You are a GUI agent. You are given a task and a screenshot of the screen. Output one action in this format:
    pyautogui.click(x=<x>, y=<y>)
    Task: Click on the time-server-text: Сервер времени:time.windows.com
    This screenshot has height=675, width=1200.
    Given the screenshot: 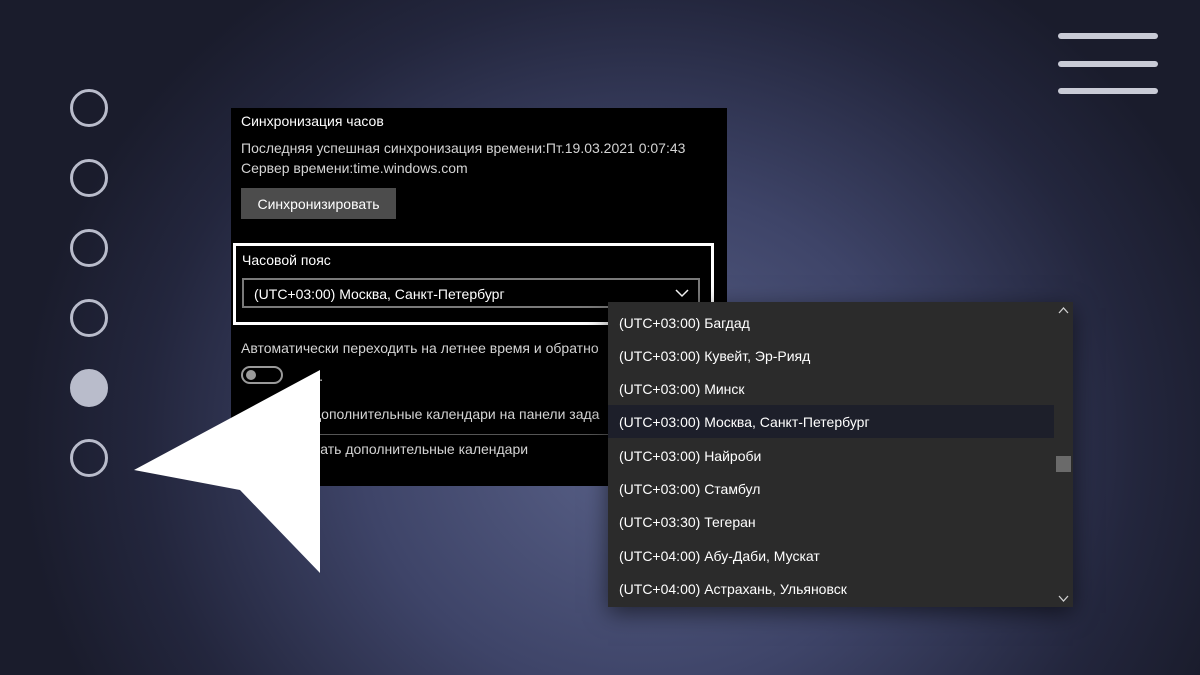 What is the action you would take?
    pyautogui.click(x=354, y=168)
    